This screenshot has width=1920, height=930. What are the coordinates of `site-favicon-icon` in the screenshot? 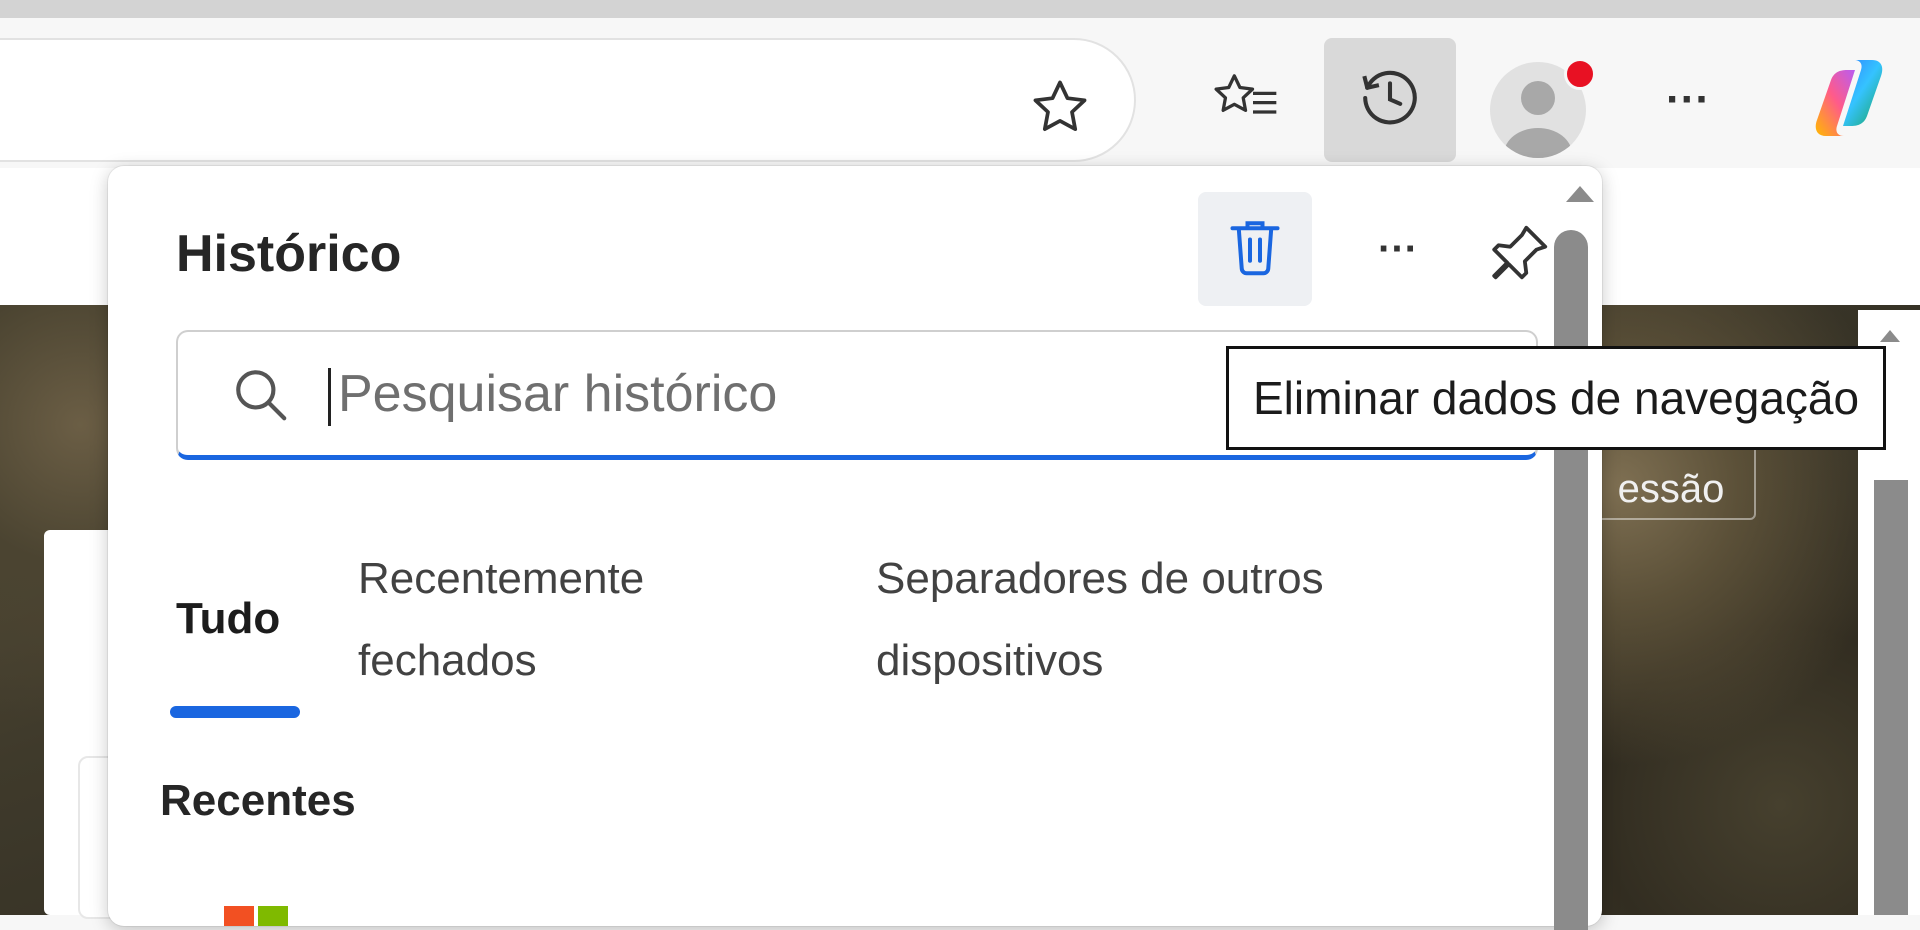 It's located at (256, 916).